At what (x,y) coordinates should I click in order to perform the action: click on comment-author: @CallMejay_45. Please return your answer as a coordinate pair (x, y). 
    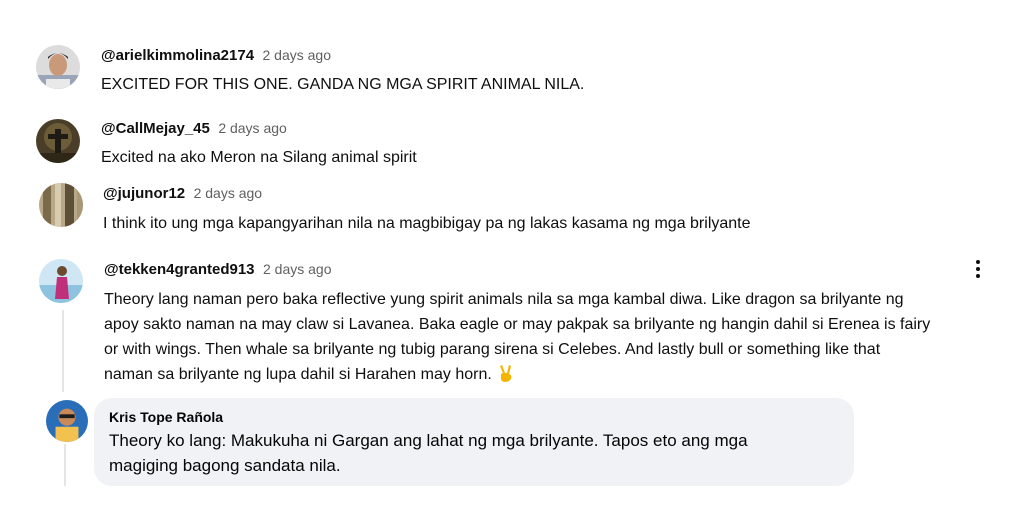
    Looking at the image, I should click on (155, 128).